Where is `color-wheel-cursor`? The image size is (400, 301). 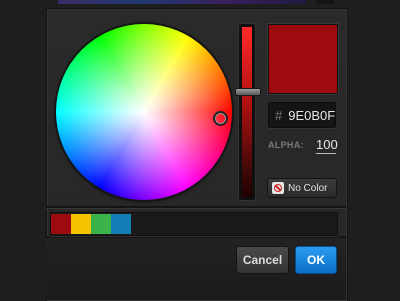
color-wheel-cursor is located at coordinates (220, 118).